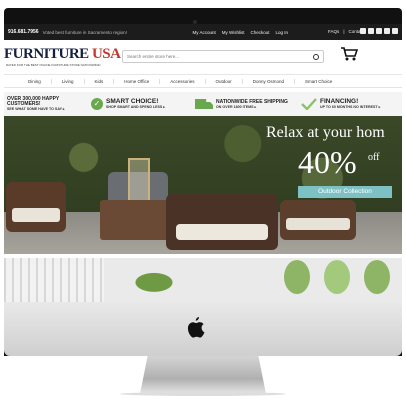 The image size is (406, 402). I want to click on promo-subtitle: ON OVER 1800 ITEMS ▸, so click(236, 106).